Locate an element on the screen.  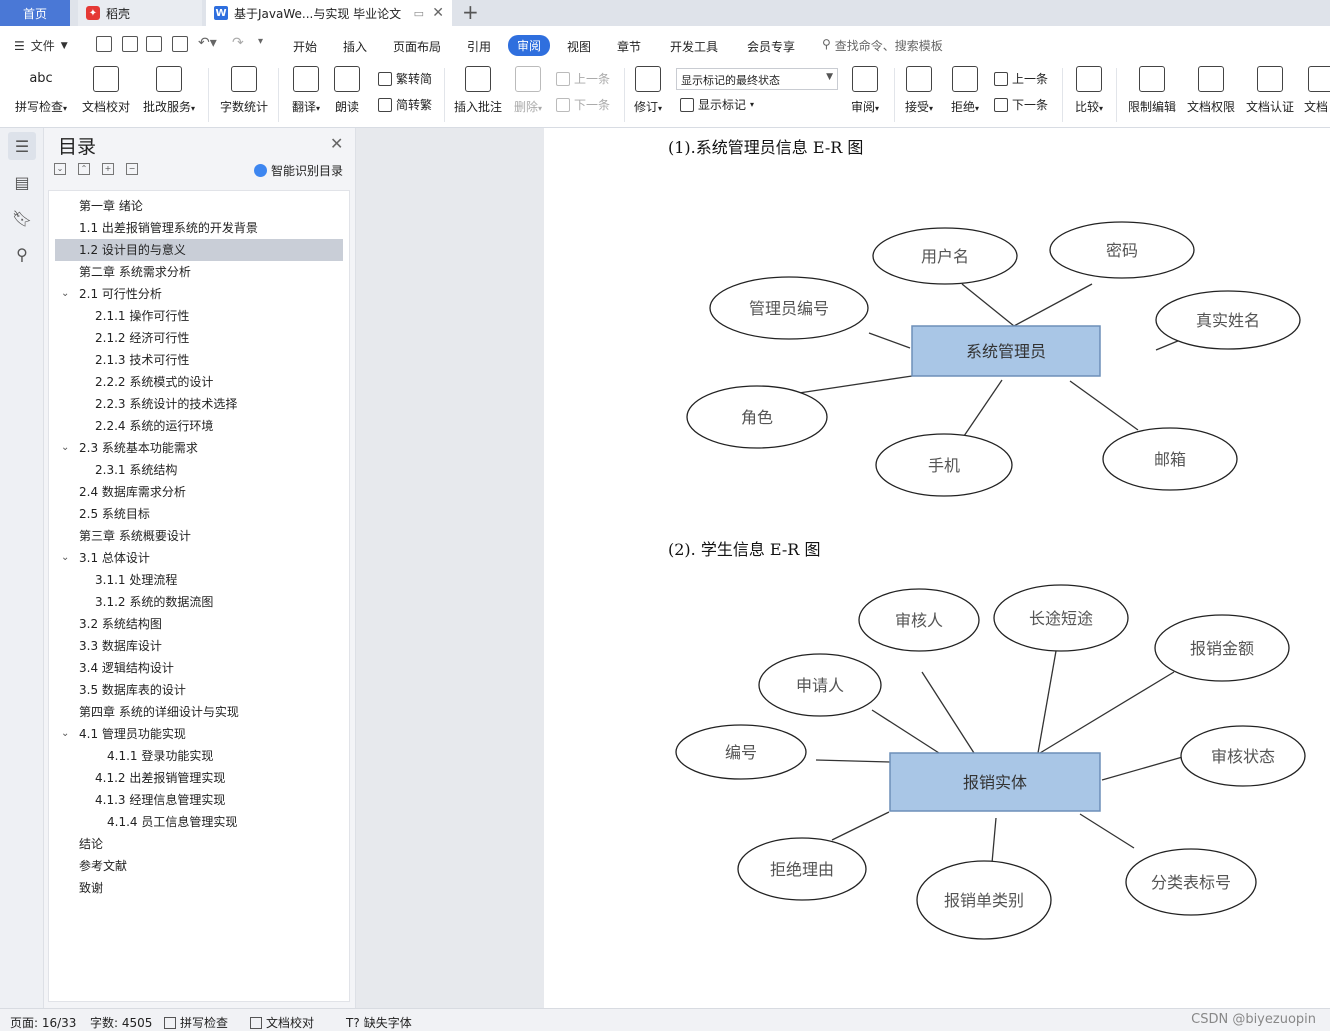
toc-item: 3.3 数据库设计 is located at coordinates (199, 646).